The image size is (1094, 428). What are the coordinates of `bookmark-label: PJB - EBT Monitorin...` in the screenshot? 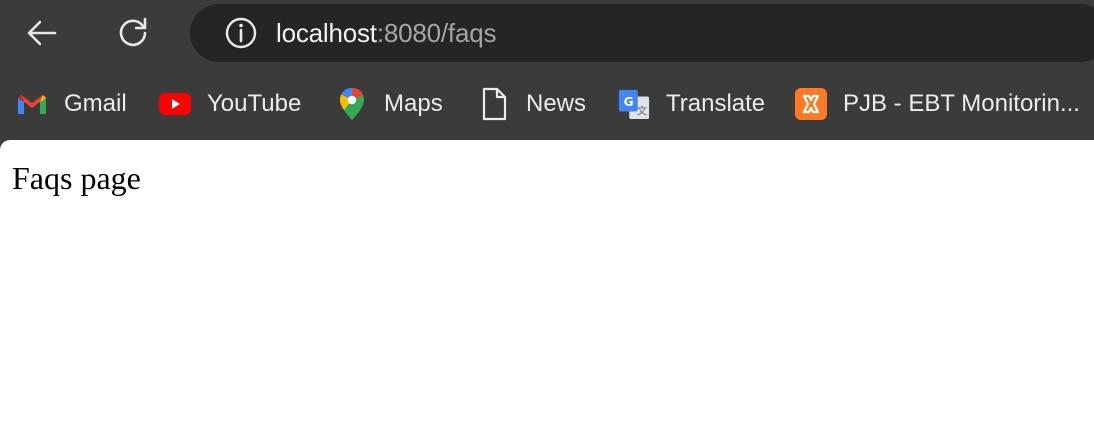 It's located at (961, 103).